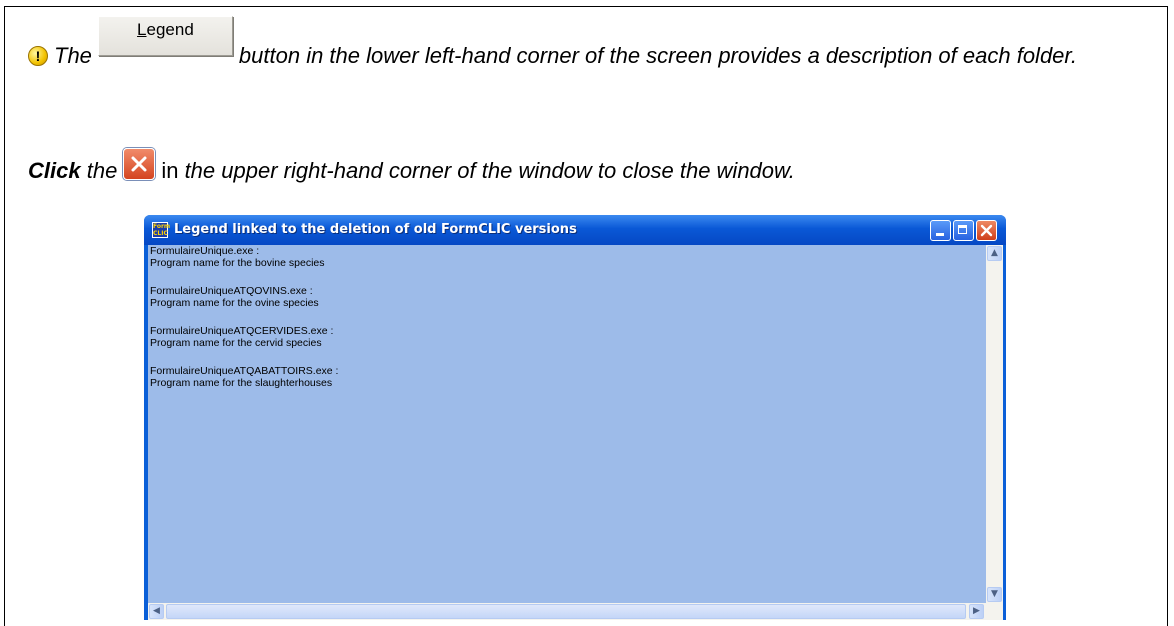 The height and width of the screenshot is (626, 1174). Describe the element at coordinates (242, 331) in the screenshot. I see `entry-file: FormulaireUniqueATQCERVIDES.exe :` at that location.